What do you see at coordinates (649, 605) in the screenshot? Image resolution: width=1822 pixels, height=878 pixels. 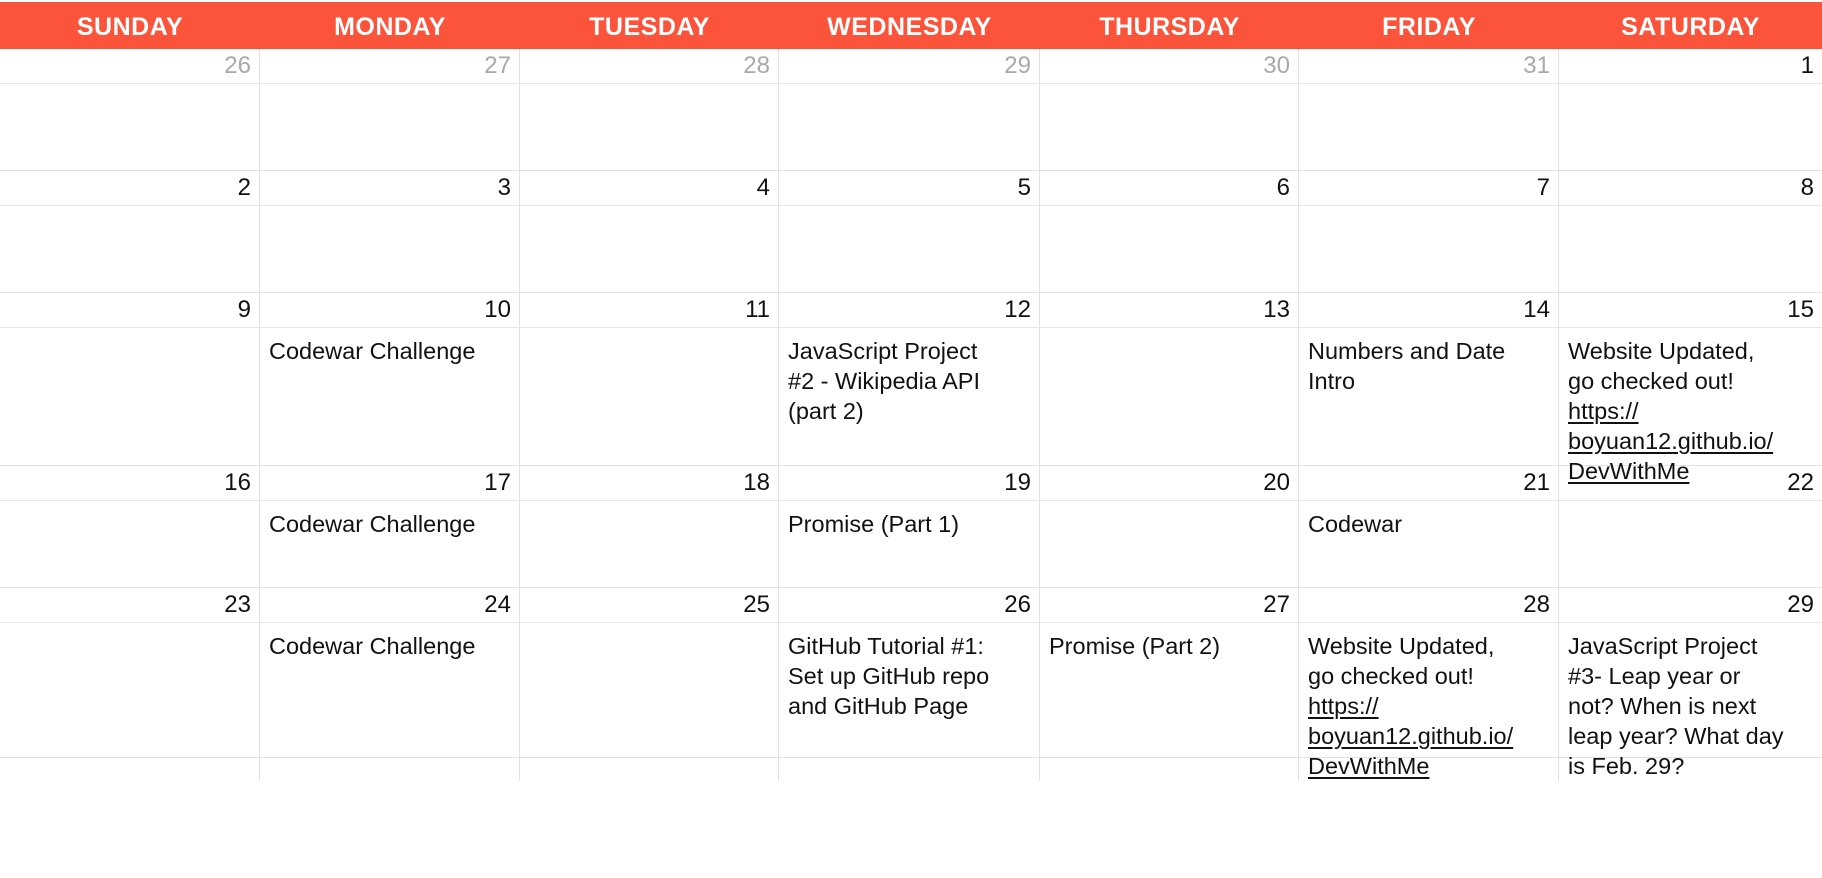 I see `date-cell: 25` at bounding box center [649, 605].